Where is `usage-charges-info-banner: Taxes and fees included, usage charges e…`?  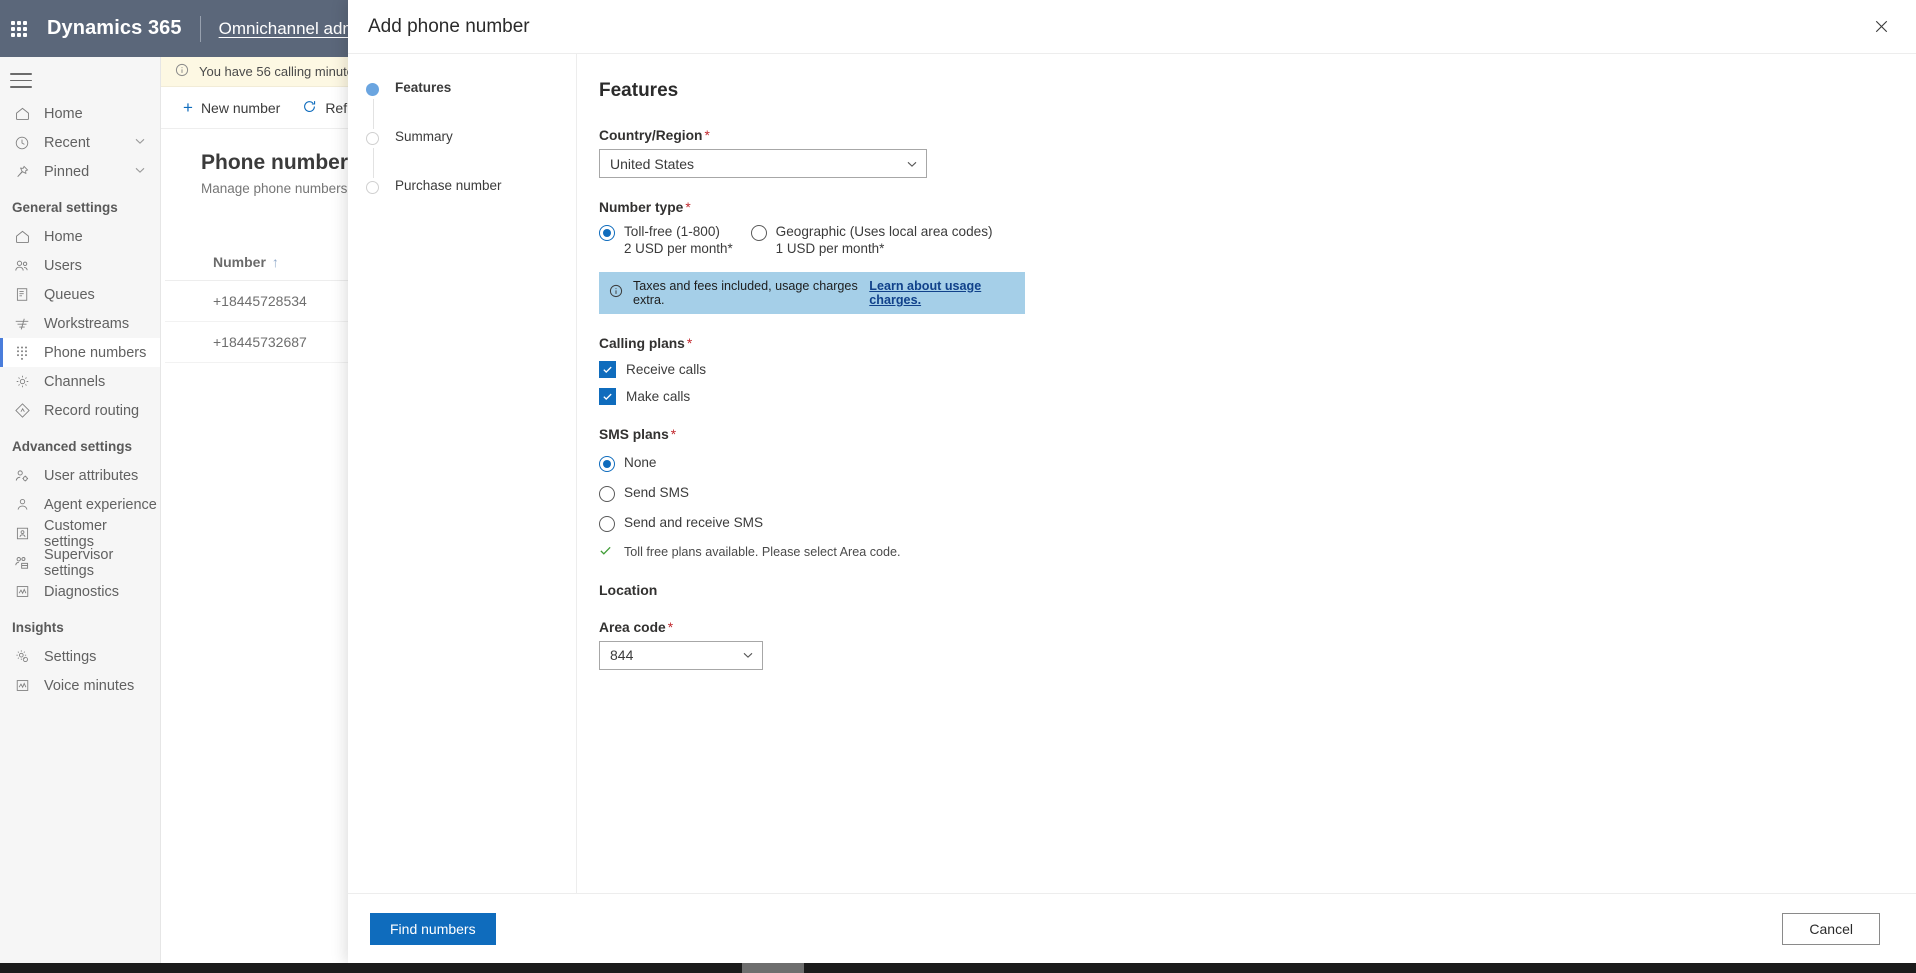 usage-charges-info-banner: Taxes and fees included, usage charges e… is located at coordinates (812, 292).